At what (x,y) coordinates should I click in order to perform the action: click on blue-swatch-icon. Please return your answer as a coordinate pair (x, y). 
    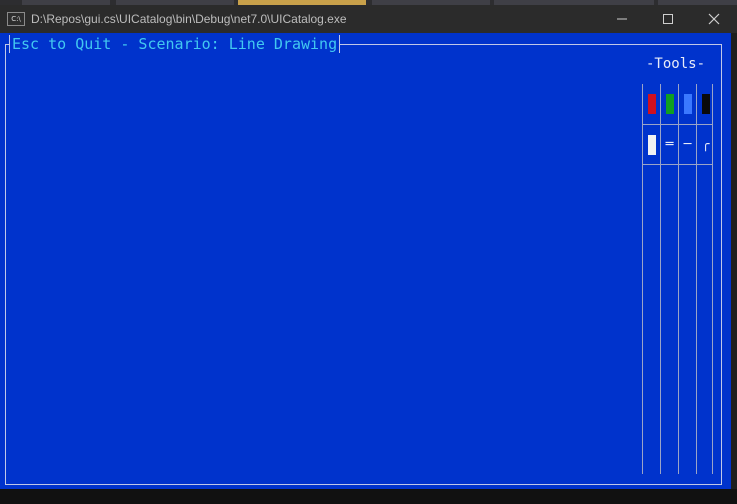
    Looking at the image, I should click on (687, 104).